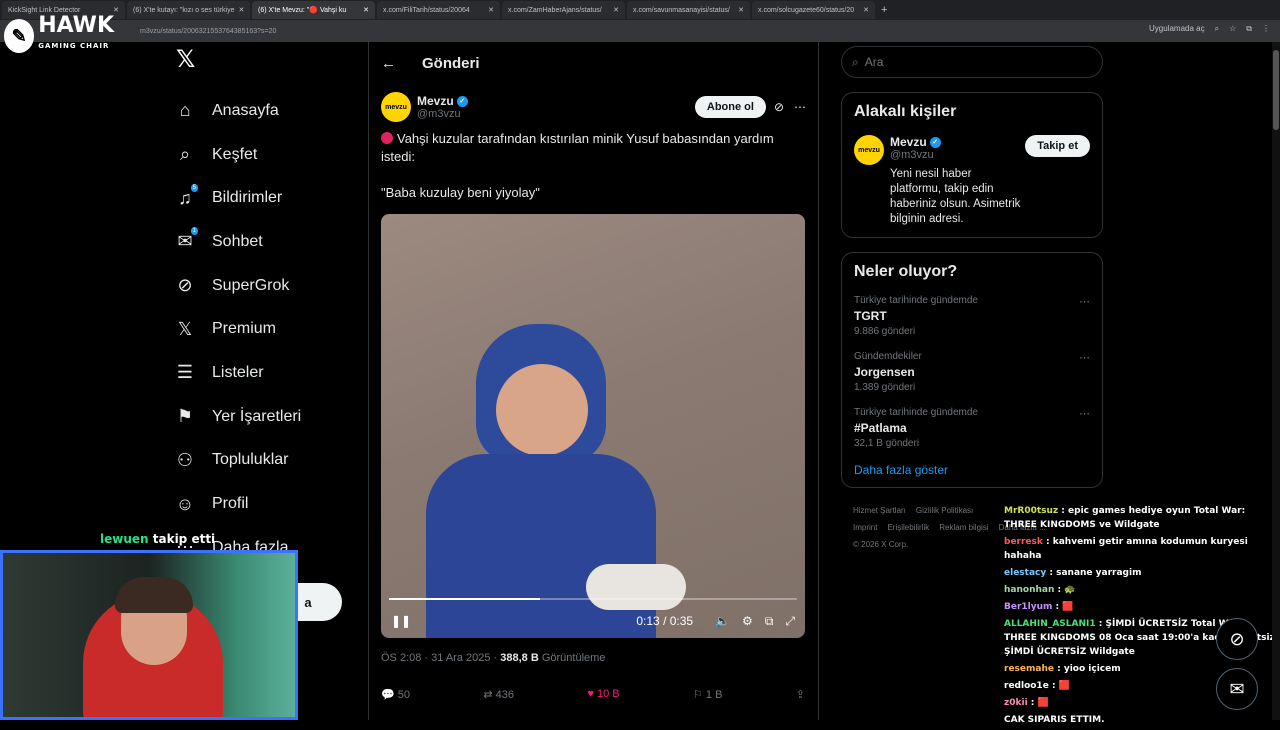 The width and height of the screenshot is (1280, 730). Describe the element at coordinates (267, 155) in the screenshot. I see `sidebar-item-explore: ⌕ Keşfet` at that location.